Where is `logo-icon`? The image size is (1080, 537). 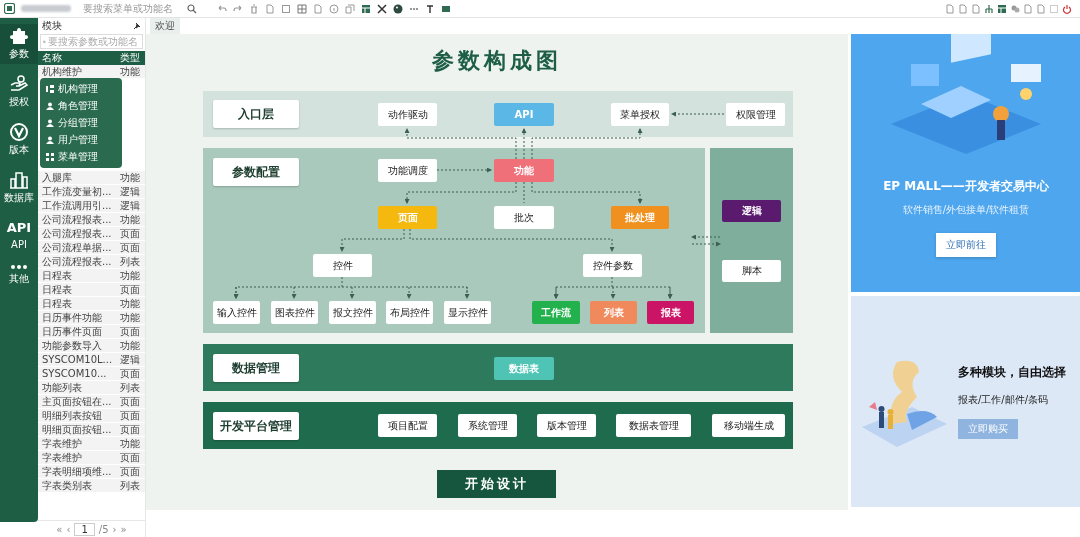
logo-icon is located at coordinates (9, 8).